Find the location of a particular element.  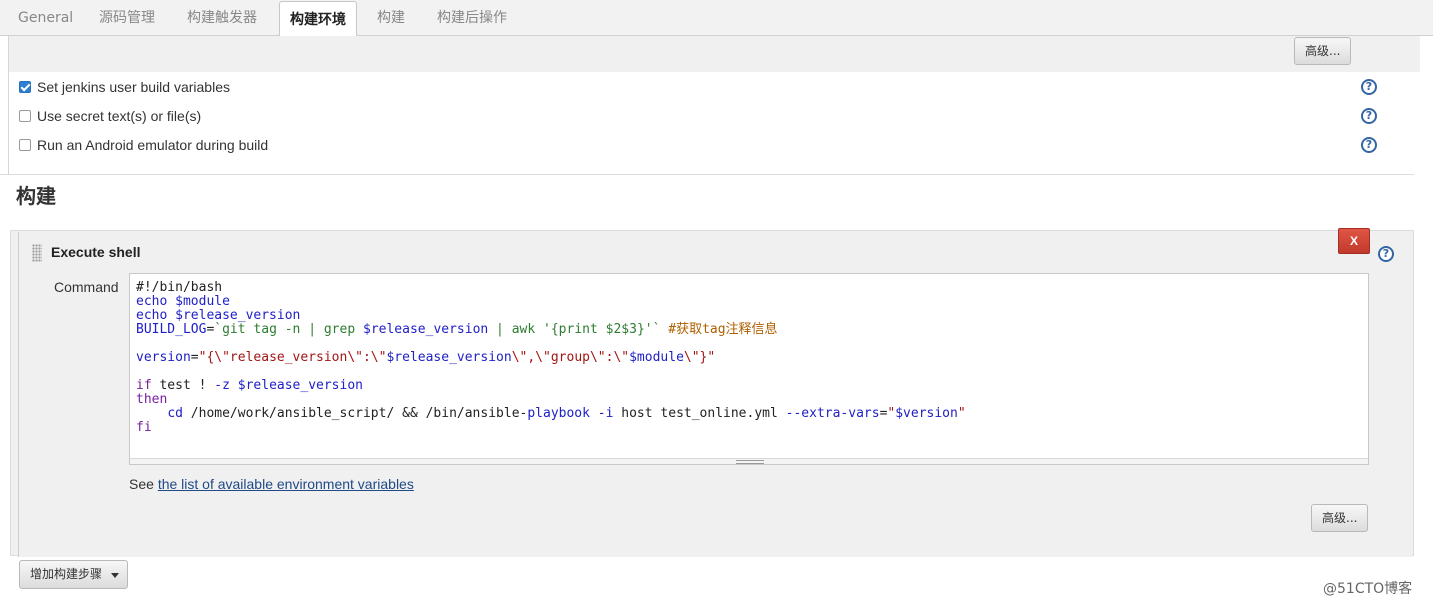

editor-resize-handle is located at coordinates (749, 461).